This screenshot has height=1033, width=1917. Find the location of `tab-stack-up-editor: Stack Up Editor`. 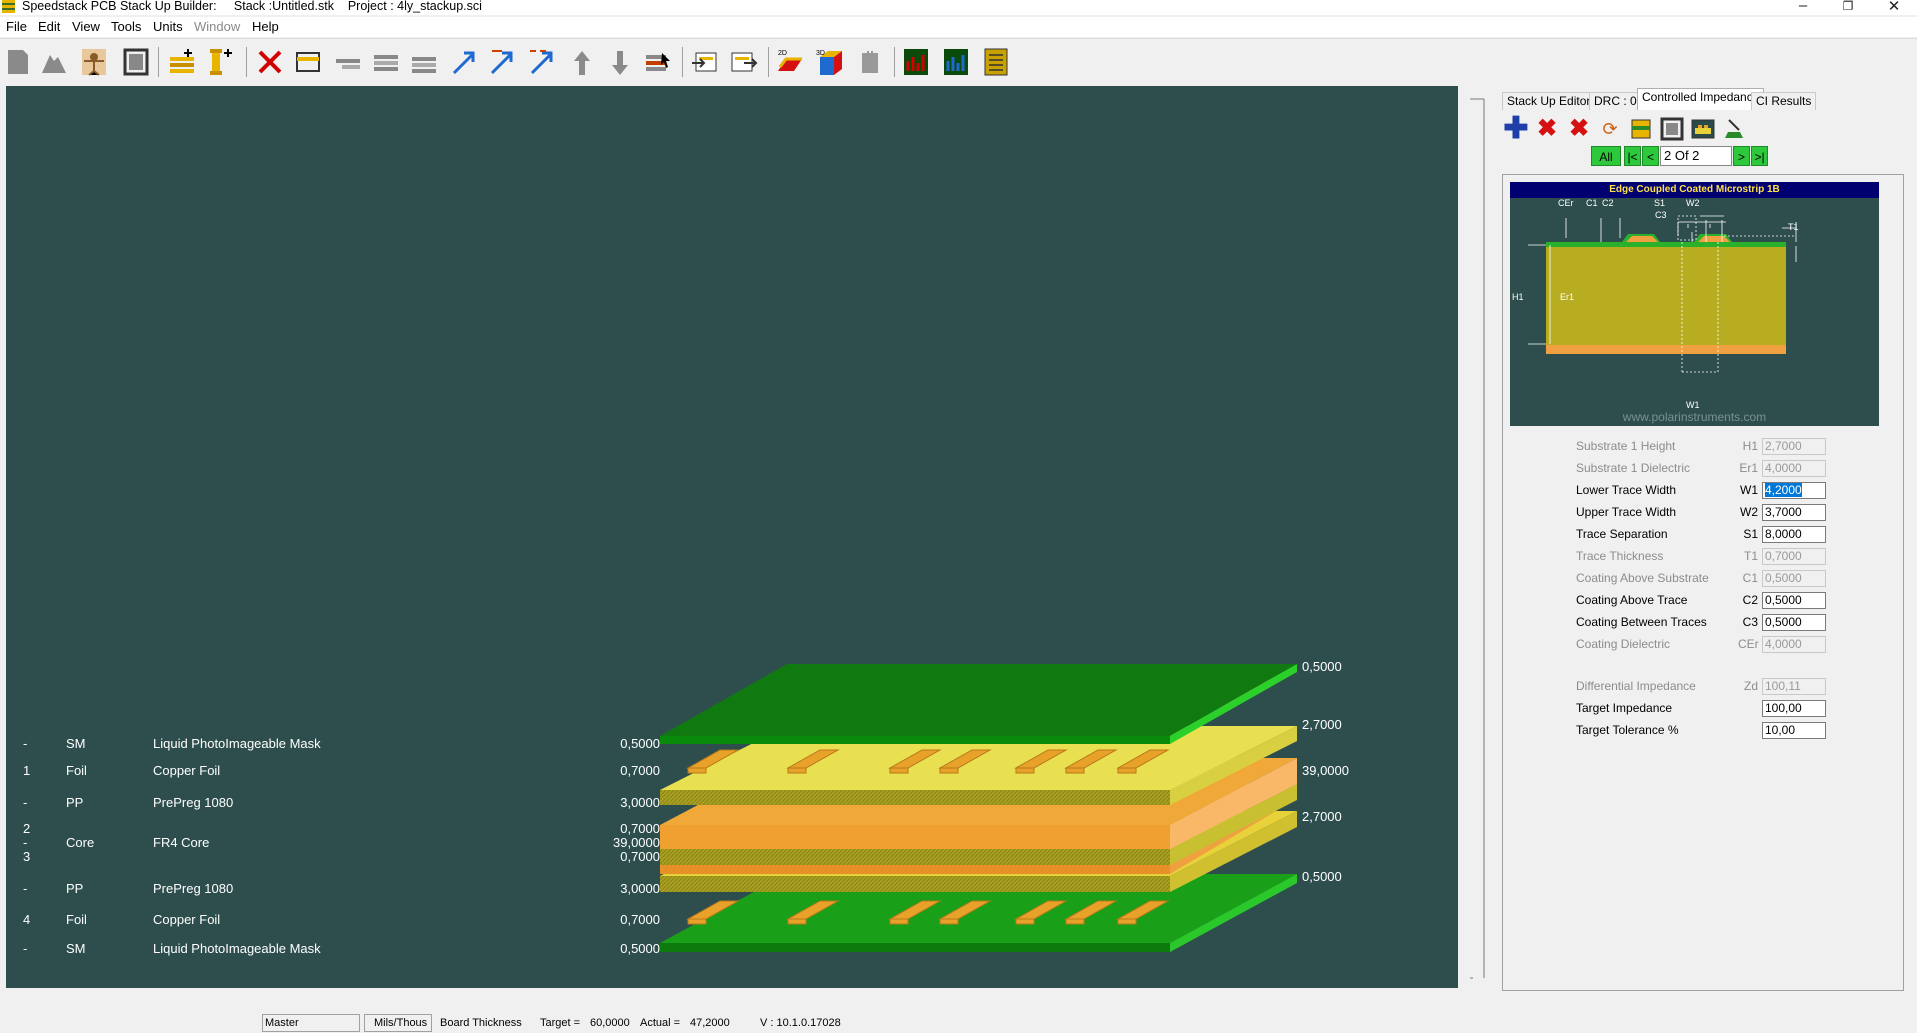

tab-stack-up-editor: Stack Up Editor is located at coordinates (1549, 101).